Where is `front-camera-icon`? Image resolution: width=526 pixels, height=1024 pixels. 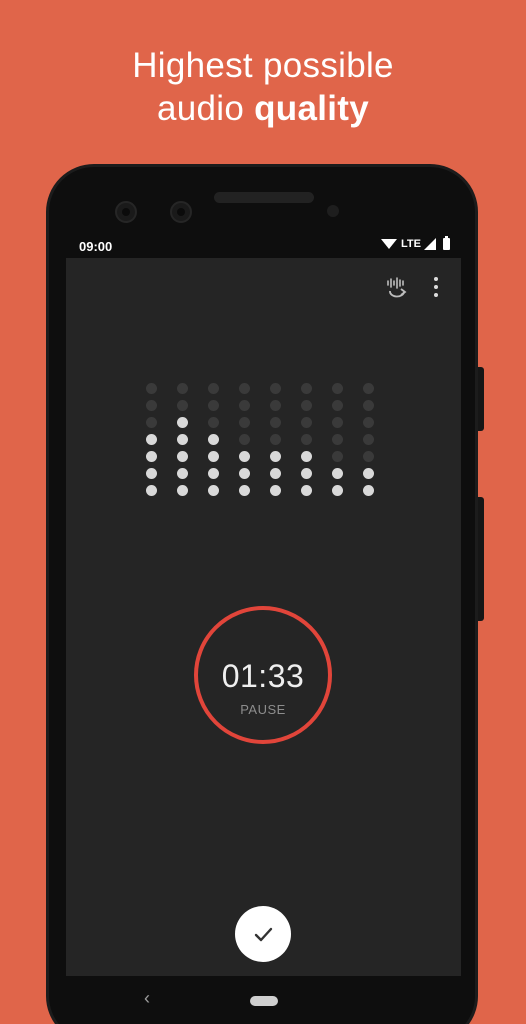
front-camera-icon is located at coordinates (126, 212).